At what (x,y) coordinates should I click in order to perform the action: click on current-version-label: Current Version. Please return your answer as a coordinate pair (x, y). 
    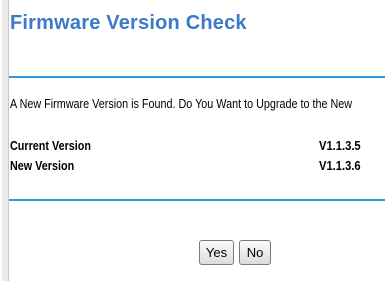
    Looking at the image, I should click on (50, 145).